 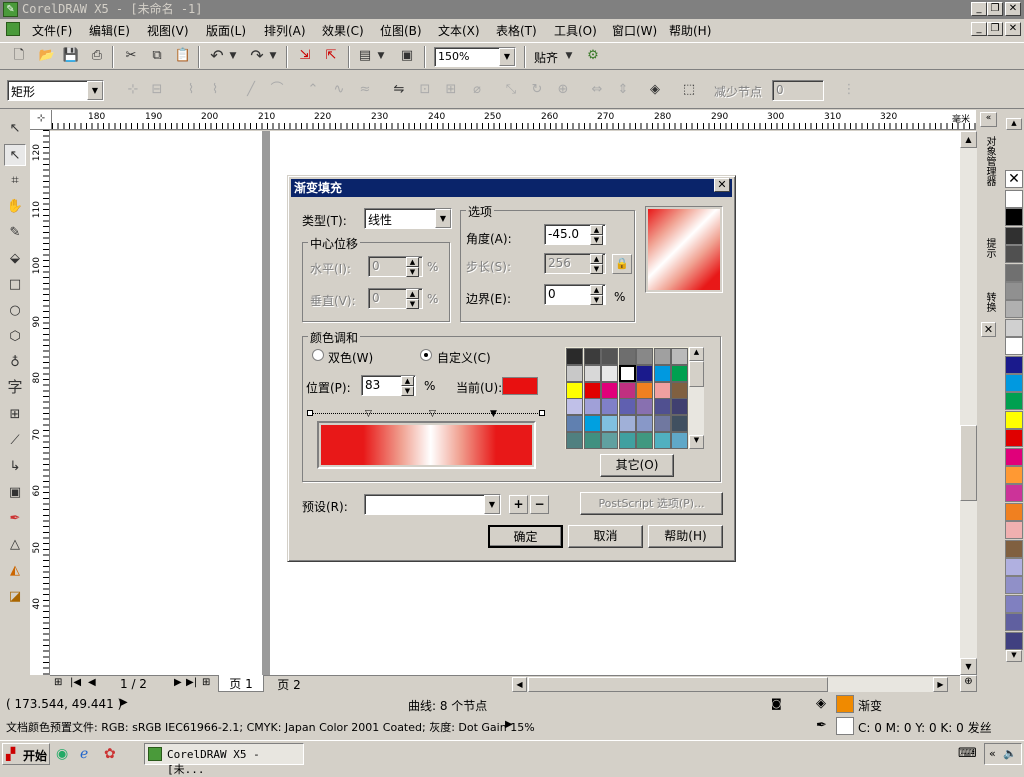 What do you see at coordinates (989, 178) in the screenshot?
I see `docker-tab-object-manager: 对象管理器` at bounding box center [989, 178].